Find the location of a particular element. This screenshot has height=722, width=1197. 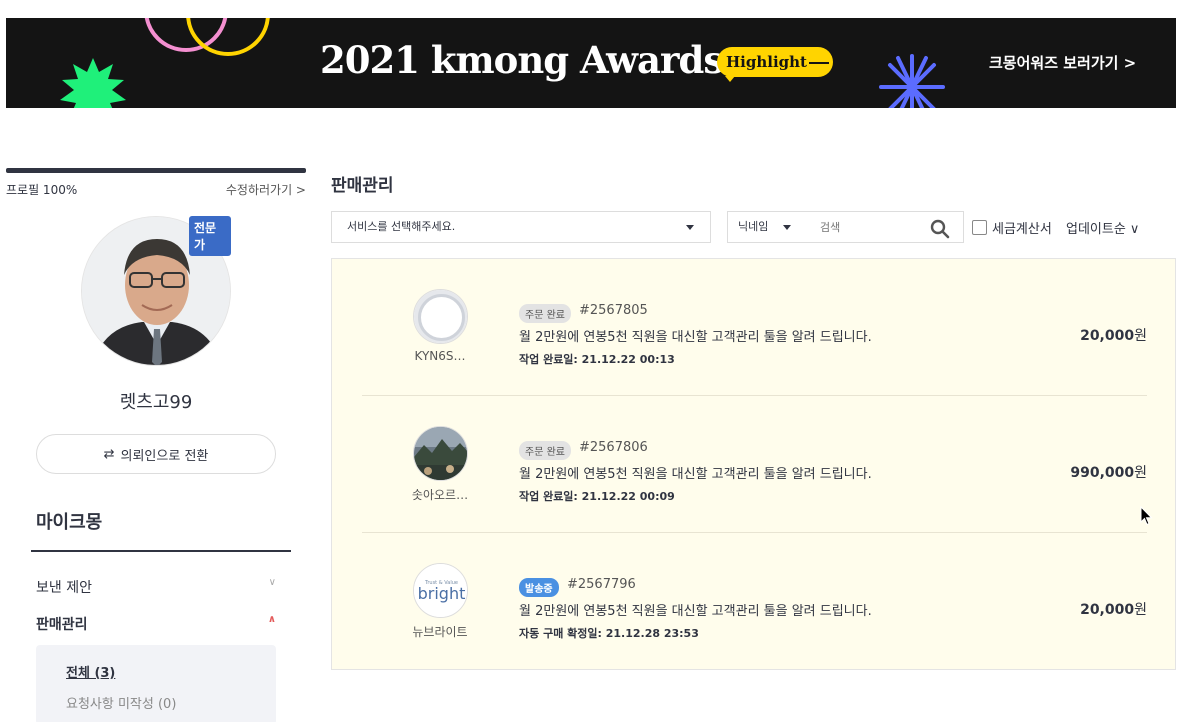

highlight-badge: Highlight is located at coordinates (775, 64).